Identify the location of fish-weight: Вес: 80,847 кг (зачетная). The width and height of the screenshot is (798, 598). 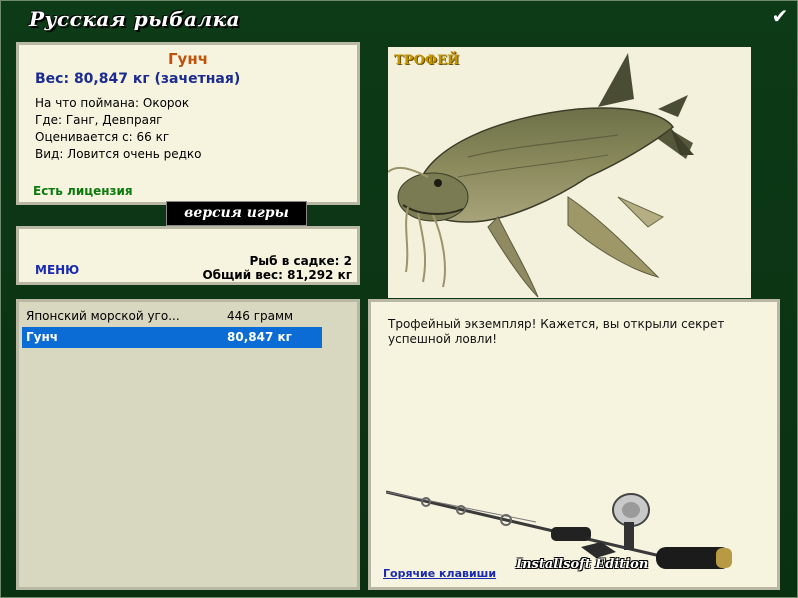
(138, 79).